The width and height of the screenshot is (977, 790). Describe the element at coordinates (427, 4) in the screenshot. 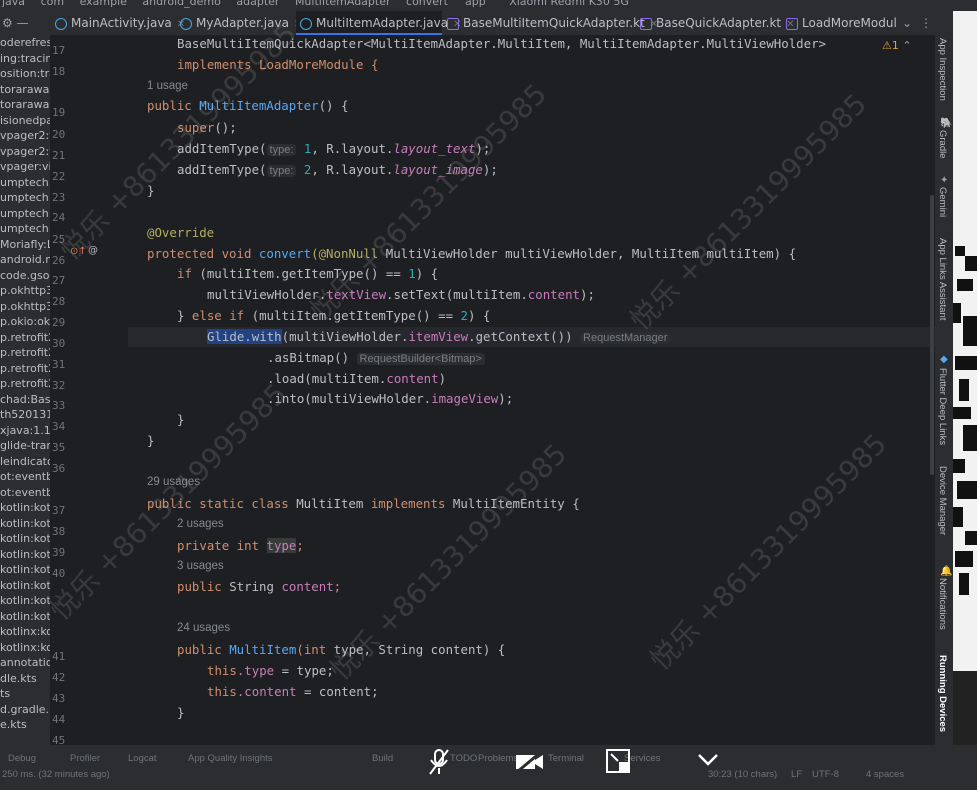

I see `breadcrumb-item: convert` at that location.